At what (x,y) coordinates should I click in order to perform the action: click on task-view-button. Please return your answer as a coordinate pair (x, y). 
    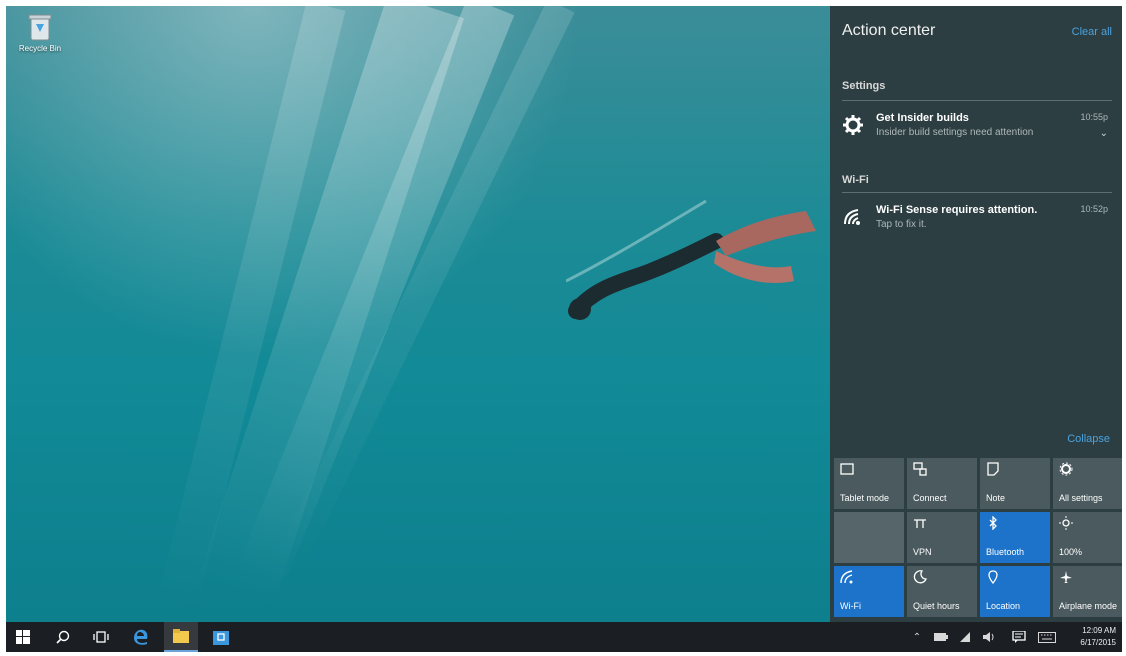
    Looking at the image, I should click on (101, 637).